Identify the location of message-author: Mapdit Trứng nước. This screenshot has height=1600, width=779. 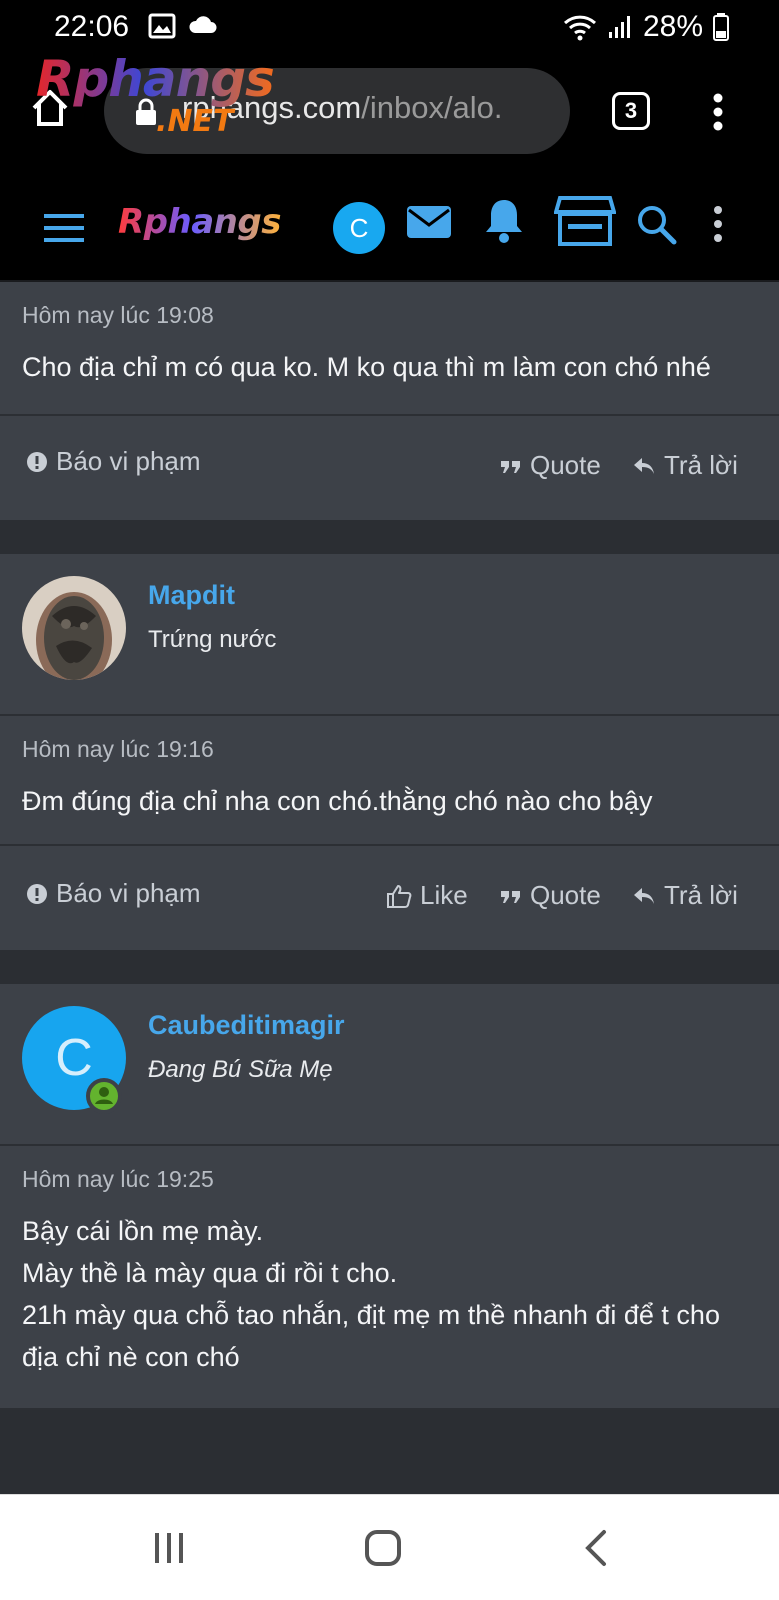
(389, 634).